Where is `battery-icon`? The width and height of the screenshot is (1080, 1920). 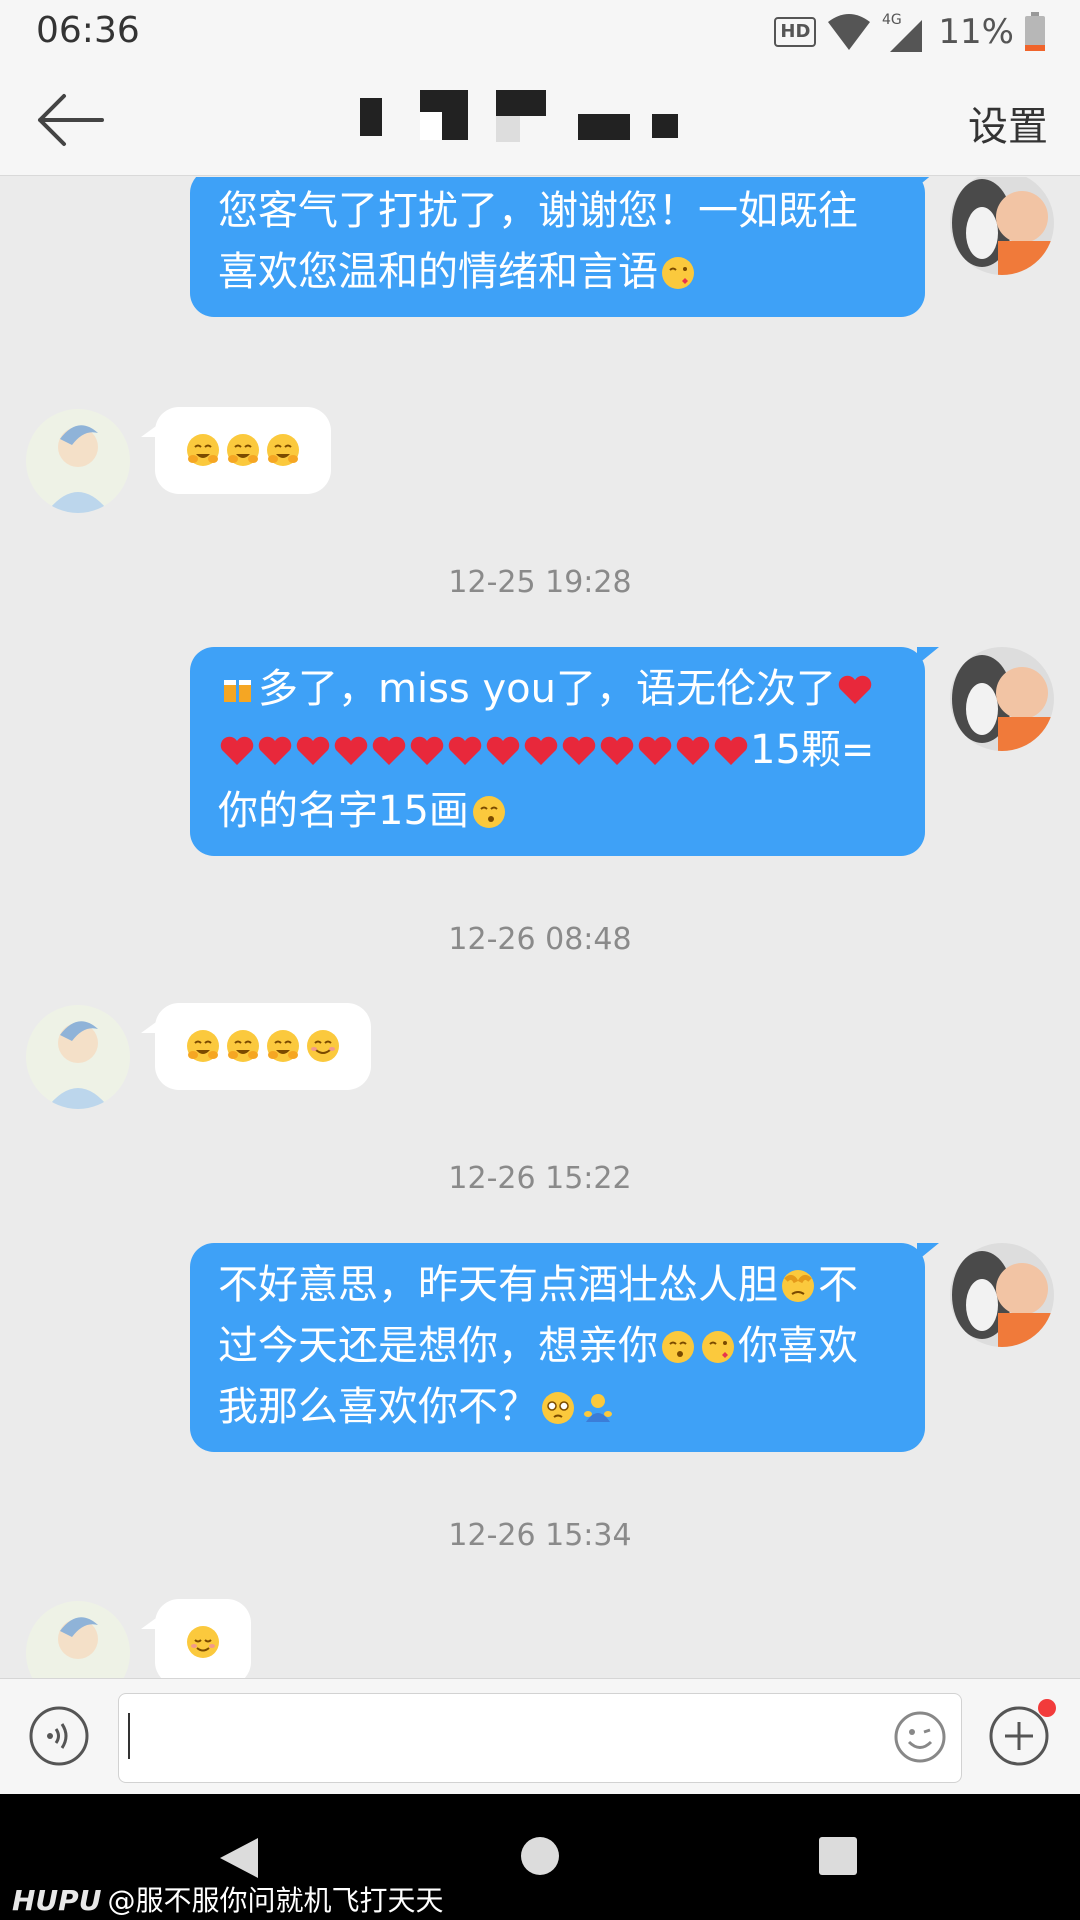
battery-icon is located at coordinates (1035, 31).